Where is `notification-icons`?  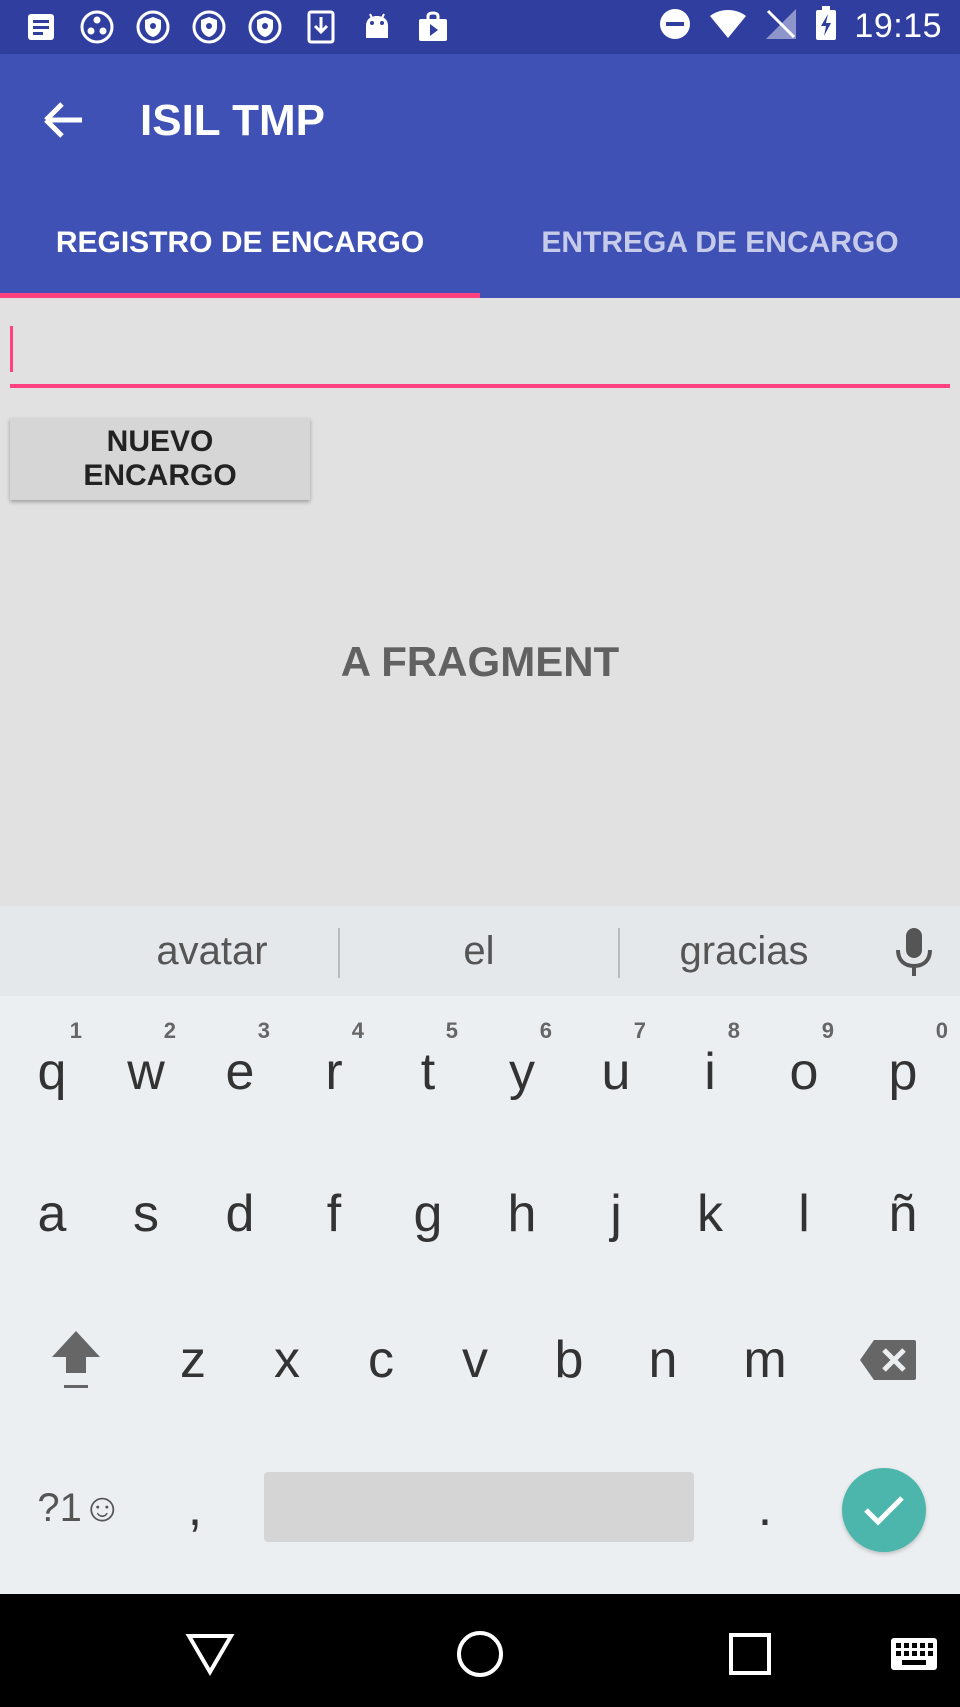 notification-icons is located at coordinates (237, 27).